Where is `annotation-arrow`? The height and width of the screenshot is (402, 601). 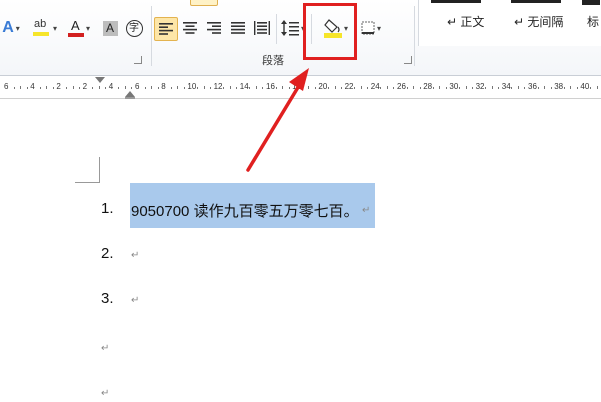 annotation-arrow is located at coordinates (277, 120).